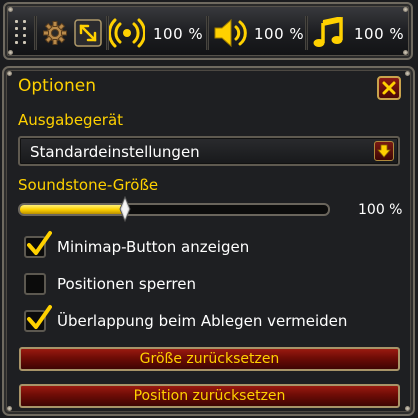  Describe the element at coordinates (214, 286) in the screenshot. I see `checkbox-row-lock-positions: Positionen sperren` at that location.